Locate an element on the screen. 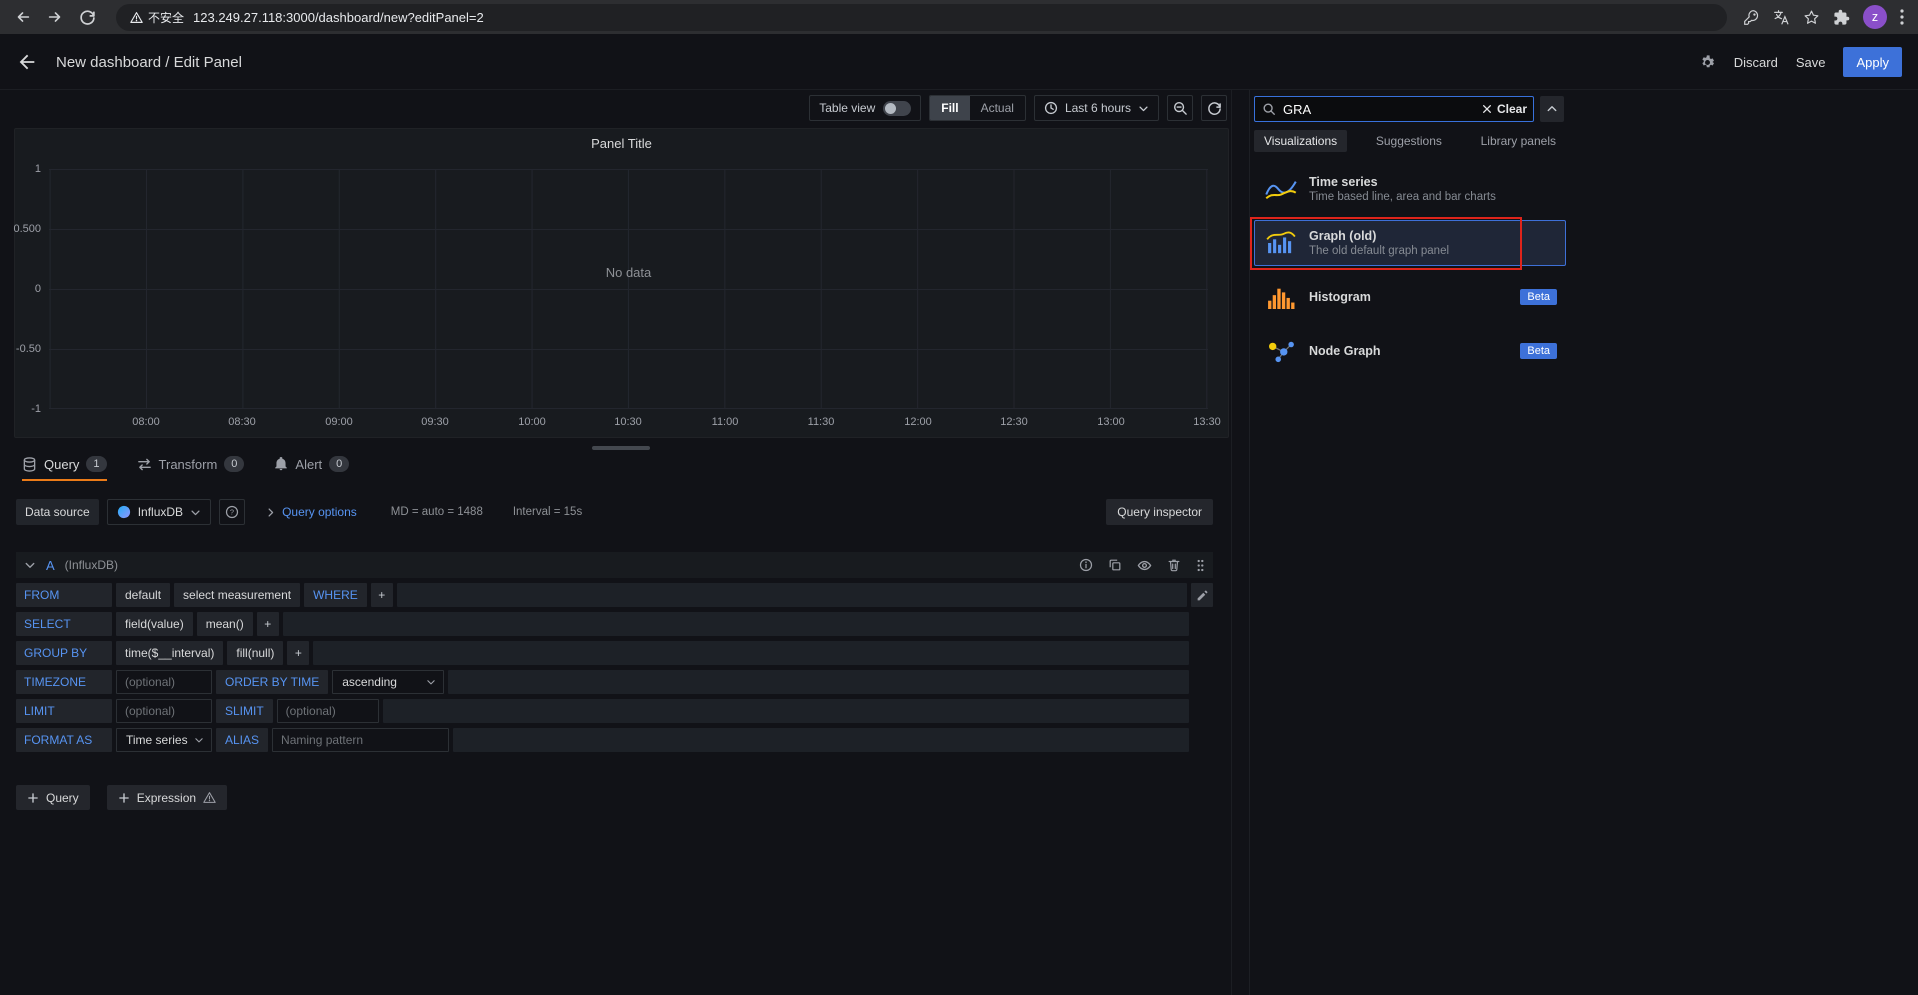  slimit-input is located at coordinates (327, 711).